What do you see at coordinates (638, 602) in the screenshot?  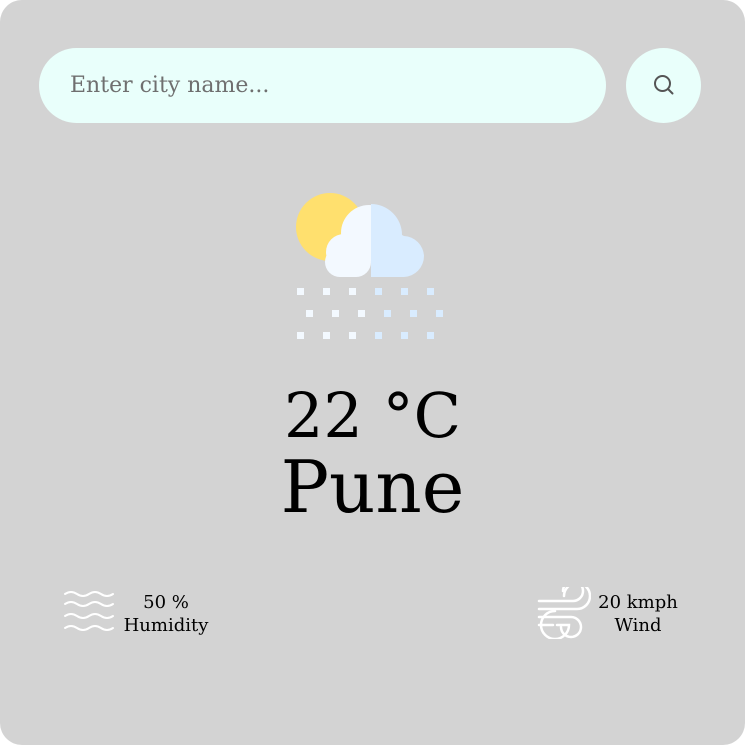 I see `wind-value: 20 kmph` at bounding box center [638, 602].